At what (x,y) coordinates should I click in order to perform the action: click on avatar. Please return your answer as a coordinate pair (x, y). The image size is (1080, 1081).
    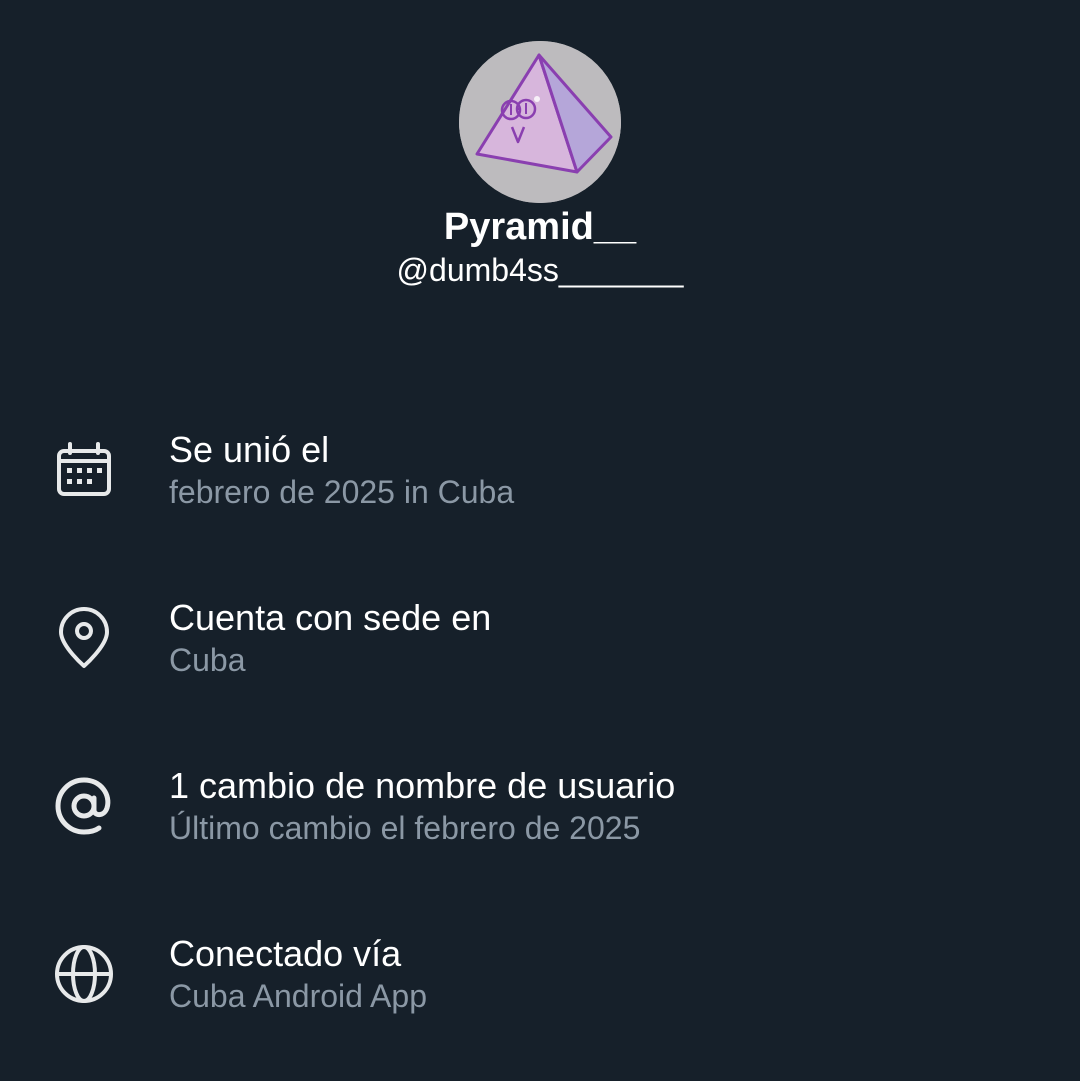
    Looking at the image, I should click on (540, 122).